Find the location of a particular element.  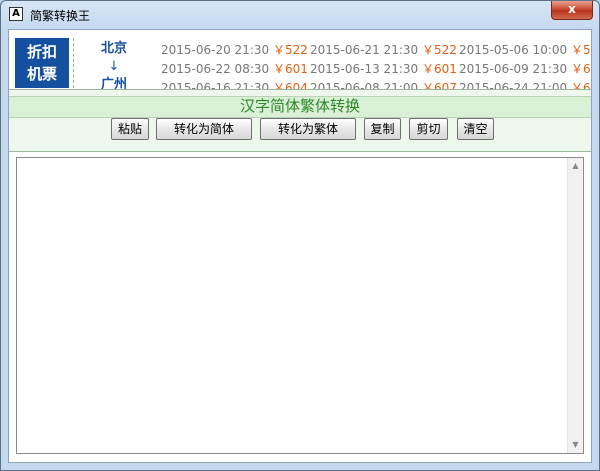

scroll-down-icon: ▼ is located at coordinates (575, 445).